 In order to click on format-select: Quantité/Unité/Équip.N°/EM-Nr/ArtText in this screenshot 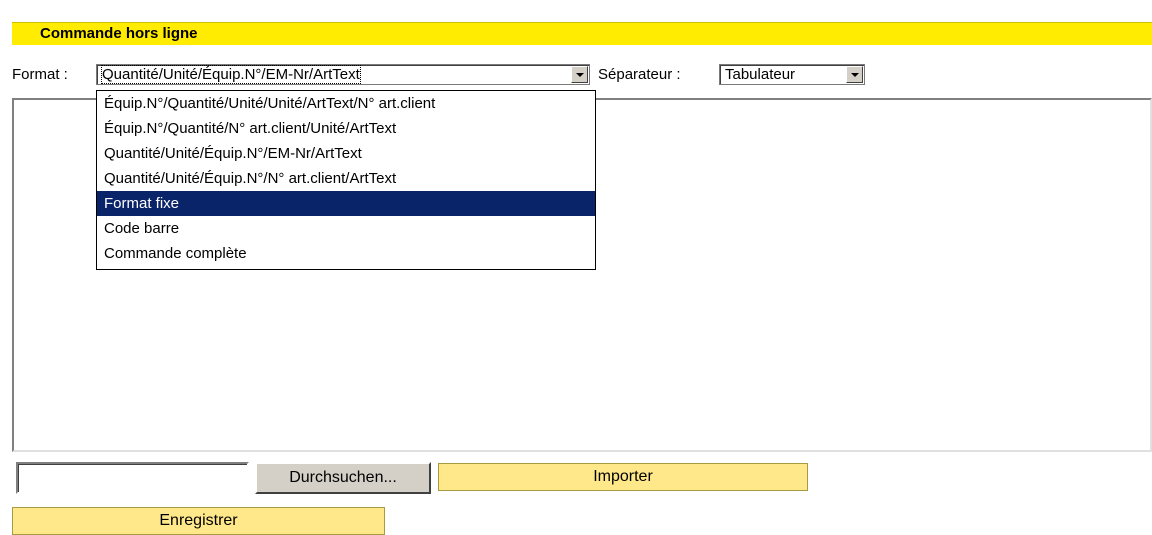, I will do `click(343, 74)`.